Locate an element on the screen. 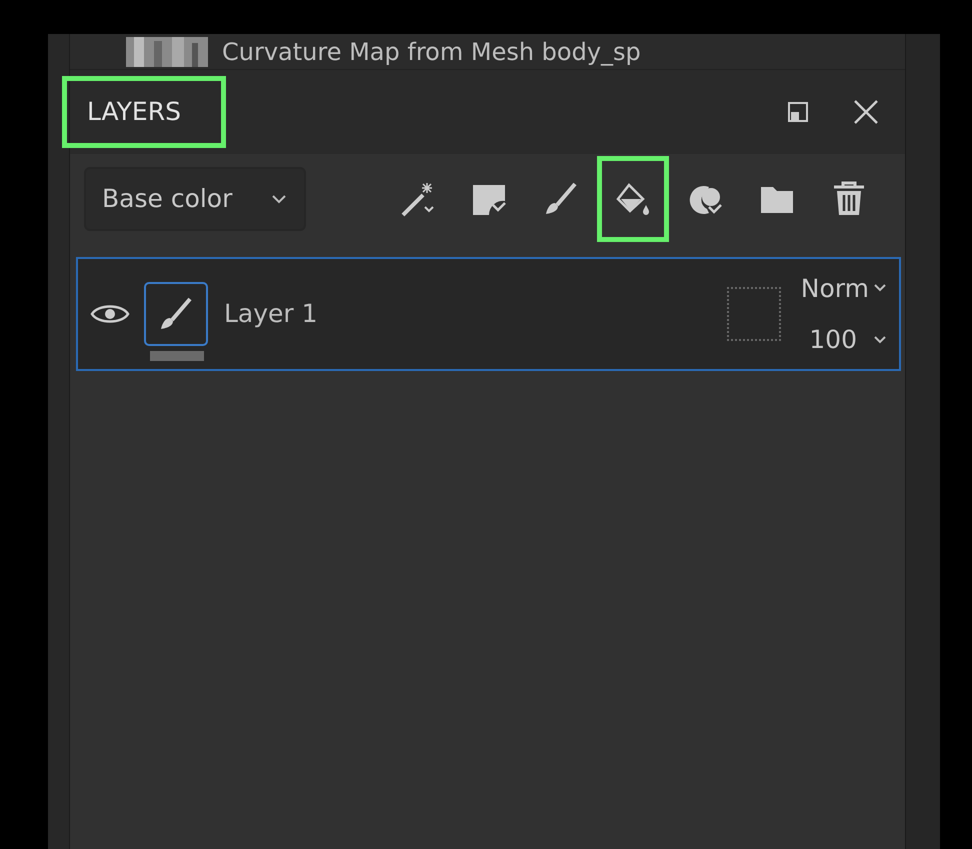 This screenshot has height=849, width=972. layer-row: Layer 1 Norm 100 is located at coordinates (488, 314).